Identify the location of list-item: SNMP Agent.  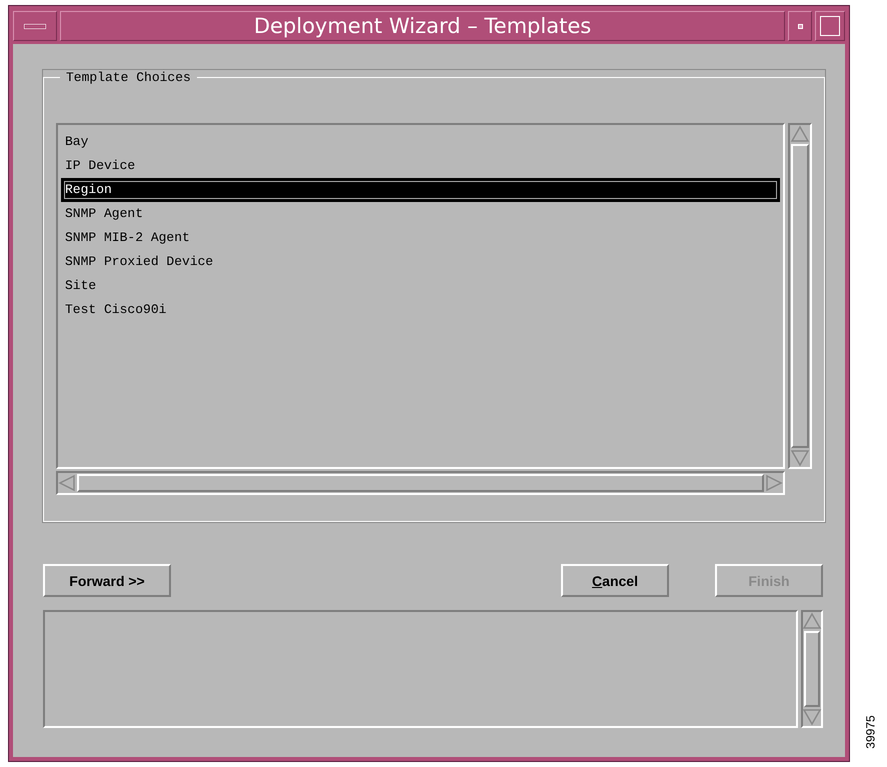
(420, 214).